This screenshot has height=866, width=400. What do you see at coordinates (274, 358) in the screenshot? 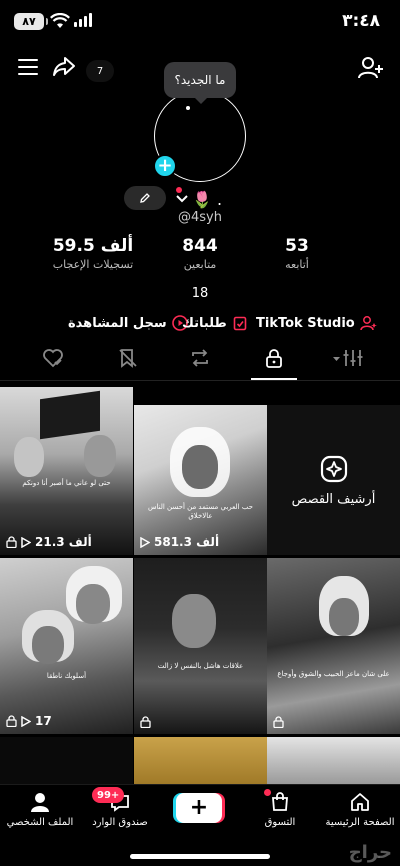
I see `private-tab-icon` at bounding box center [274, 358].